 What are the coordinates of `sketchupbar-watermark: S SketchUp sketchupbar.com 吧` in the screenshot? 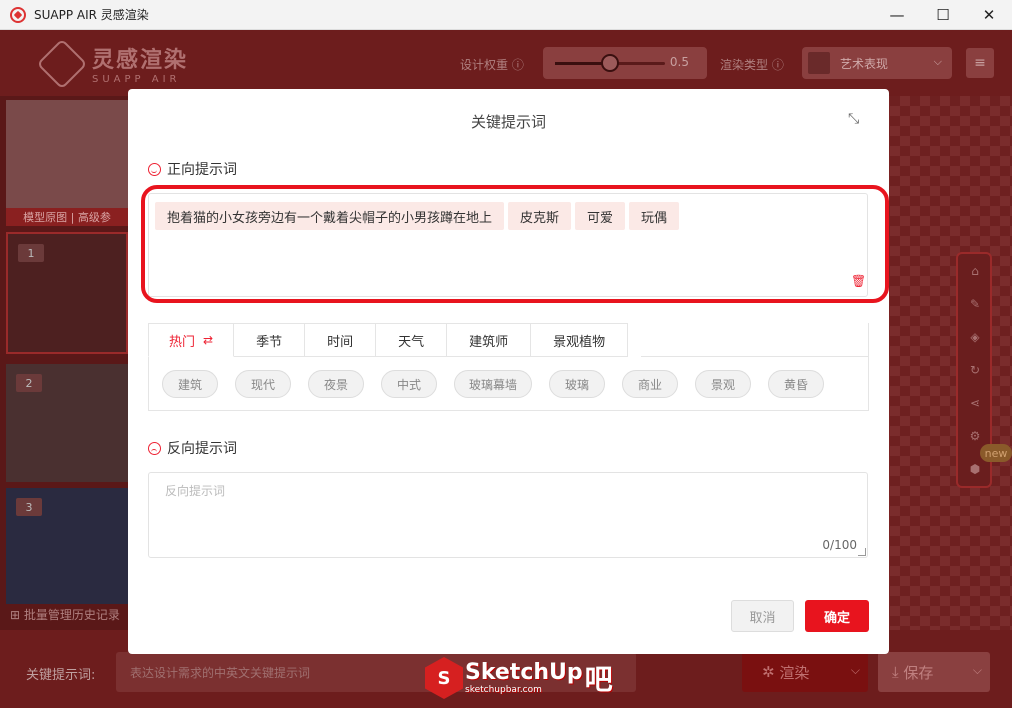 It's located at (519, 678).